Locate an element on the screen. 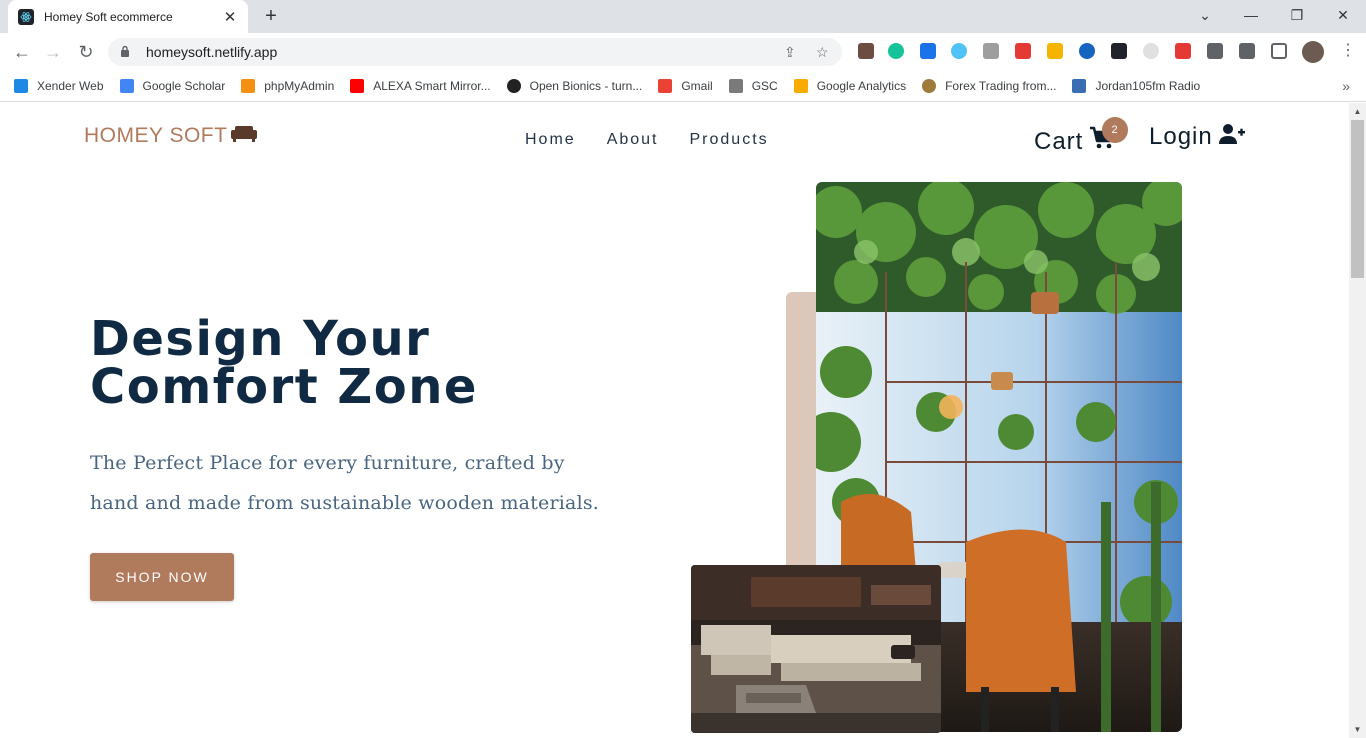 The height and width of the screenshot is (738, 1366). user-plus-icon is located at coordinates (1231, 137).